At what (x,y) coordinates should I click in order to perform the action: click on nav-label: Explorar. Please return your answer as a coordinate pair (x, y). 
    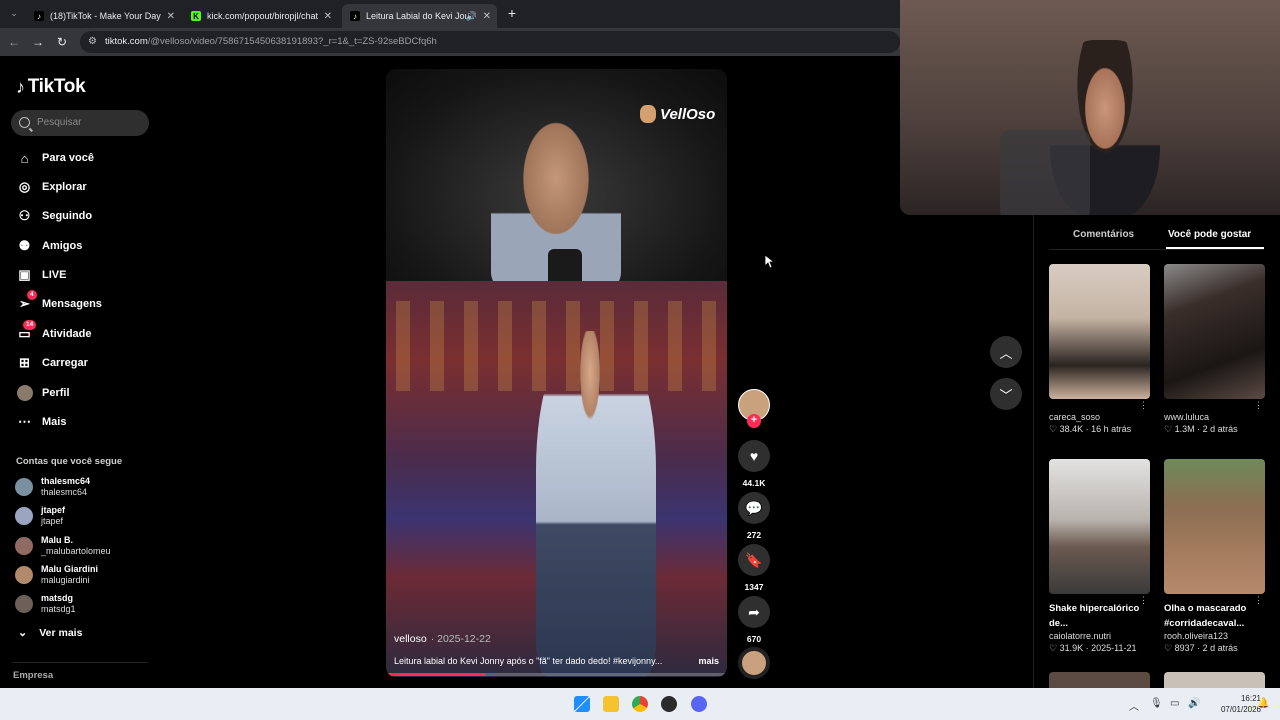
    Looking at the image, I should click on (64, 187).